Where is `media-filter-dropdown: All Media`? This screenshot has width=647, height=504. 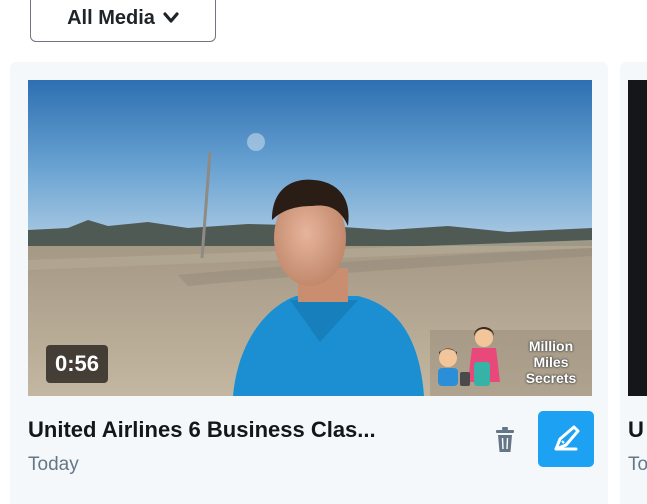
media-filter-dropdown: All Media is located at coordinates (123, 21).